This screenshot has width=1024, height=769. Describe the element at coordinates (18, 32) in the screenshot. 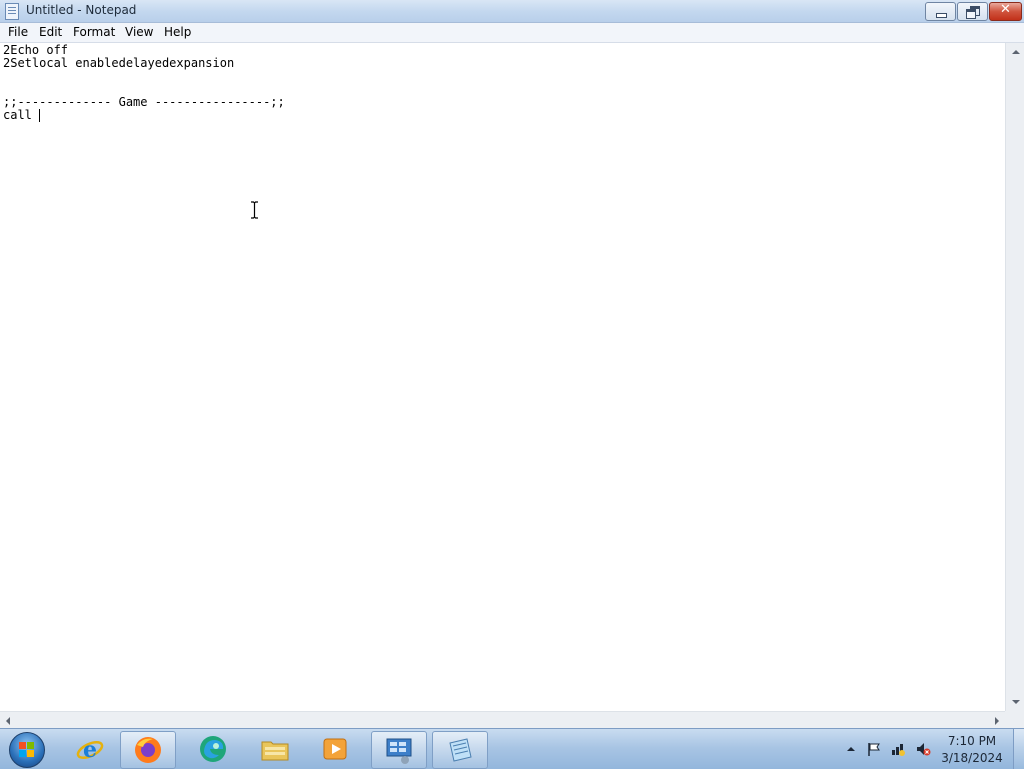

I see `menu-file: File` at that location.